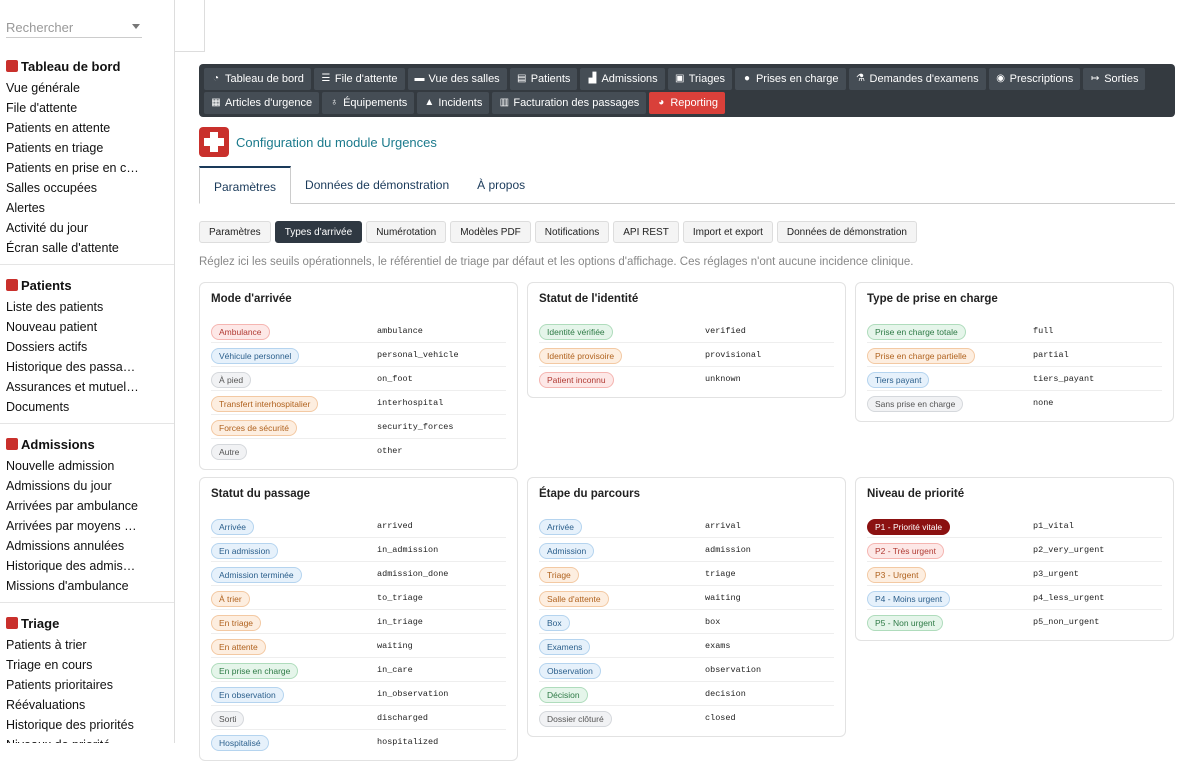  I want to click on value-label-cell: Admission, so click(622, 550).